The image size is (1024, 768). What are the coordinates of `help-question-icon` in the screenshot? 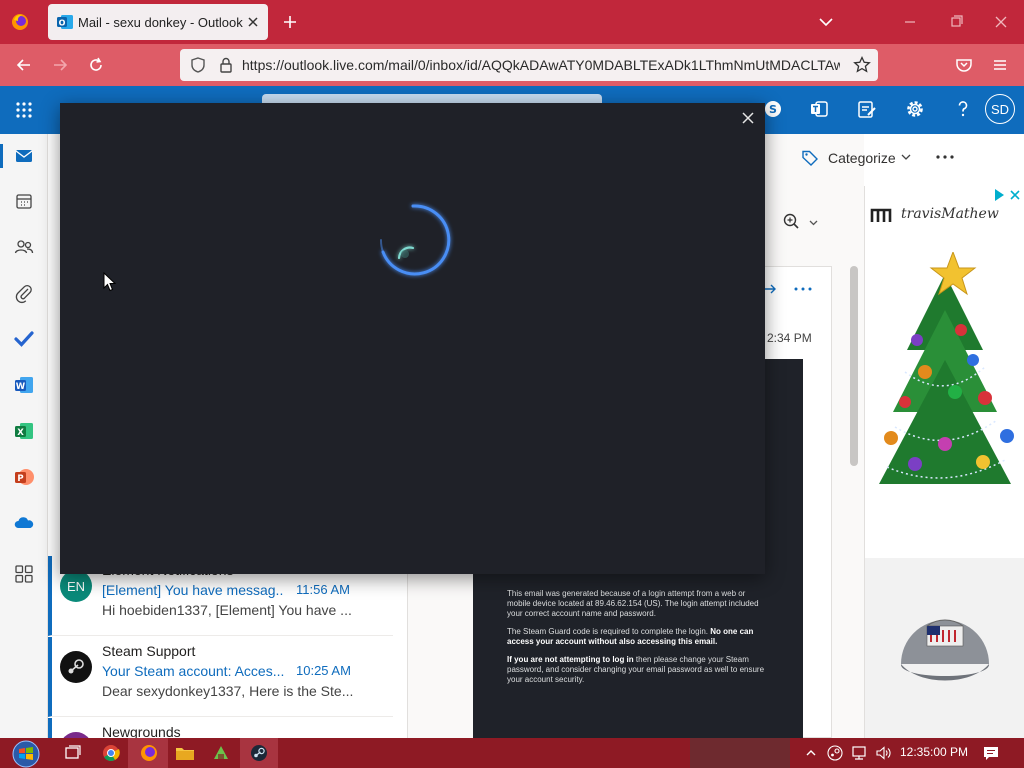 It's located at (963, 109).